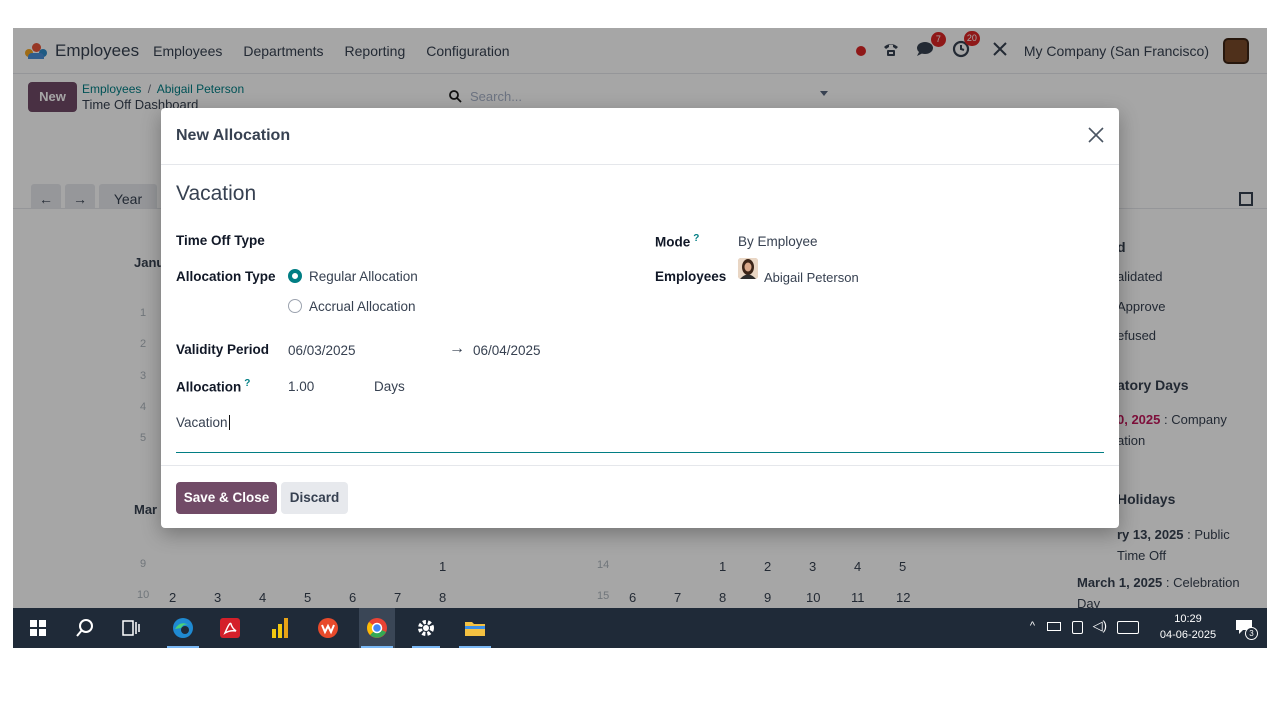 This screenshot has width=1280, height=720. Describe the element at coordinates (226, 276) in the screenshot. I see `allocation-type-label: Allocation Type` at that location.